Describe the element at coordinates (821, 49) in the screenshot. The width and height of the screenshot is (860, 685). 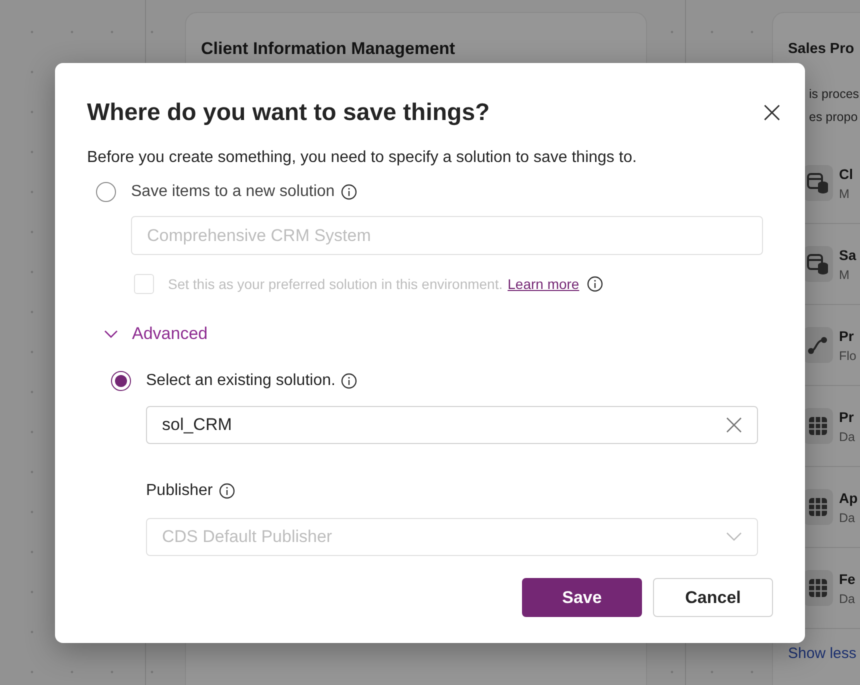
I see `card-title: Sales Pro` at that location.